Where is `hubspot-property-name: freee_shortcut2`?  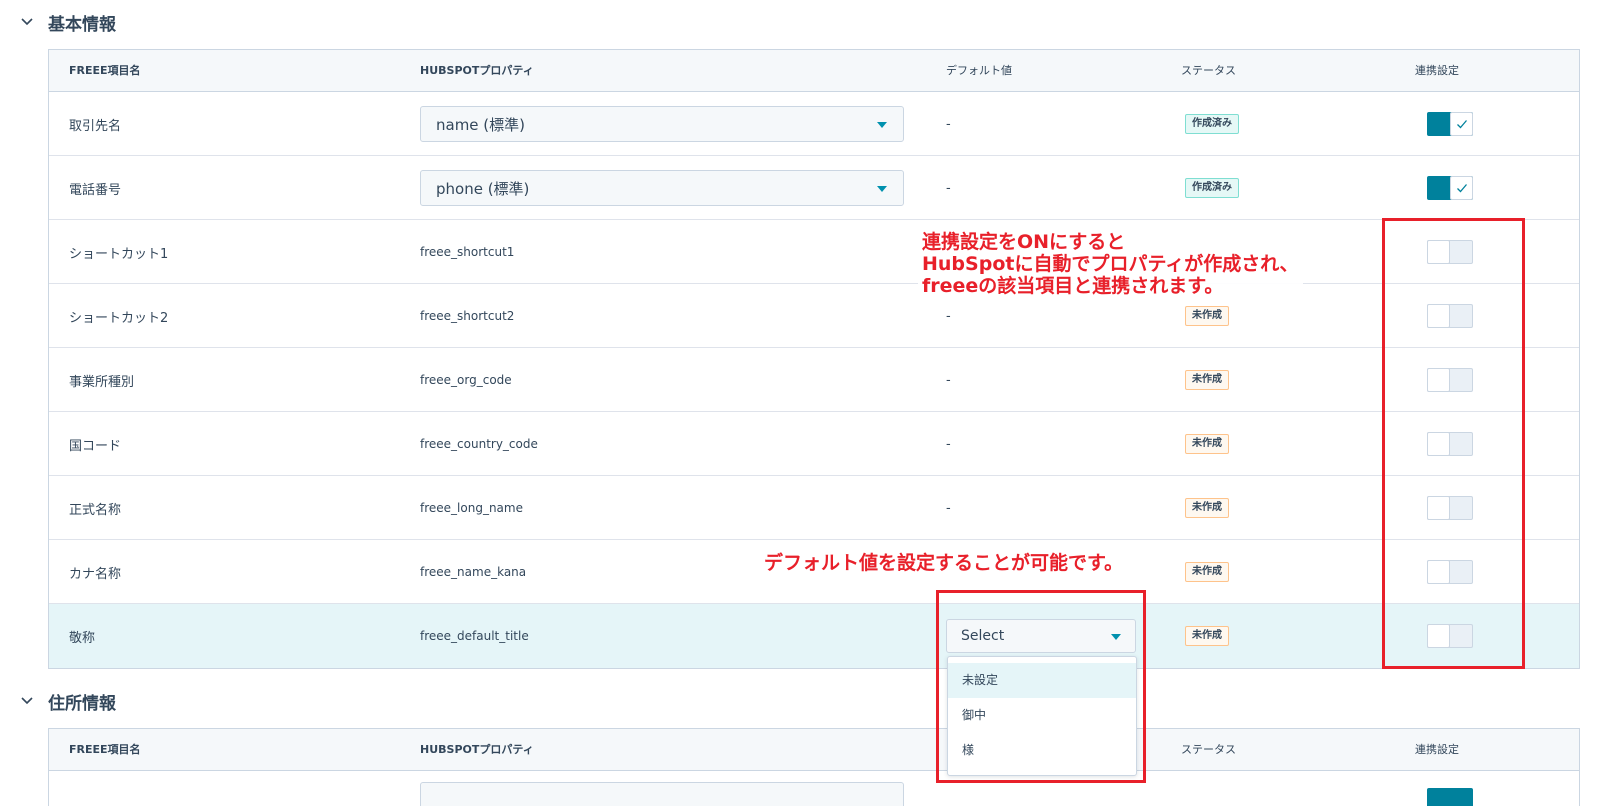 hubspot-property-name: freee_shortcut2 is located at coordinates (467, 316).